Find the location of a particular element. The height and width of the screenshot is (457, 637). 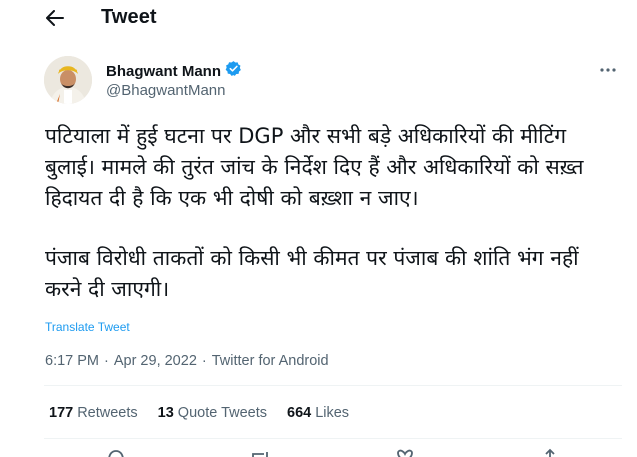

name-row: Bhagwant Mann is located at coordinates (174, 71).